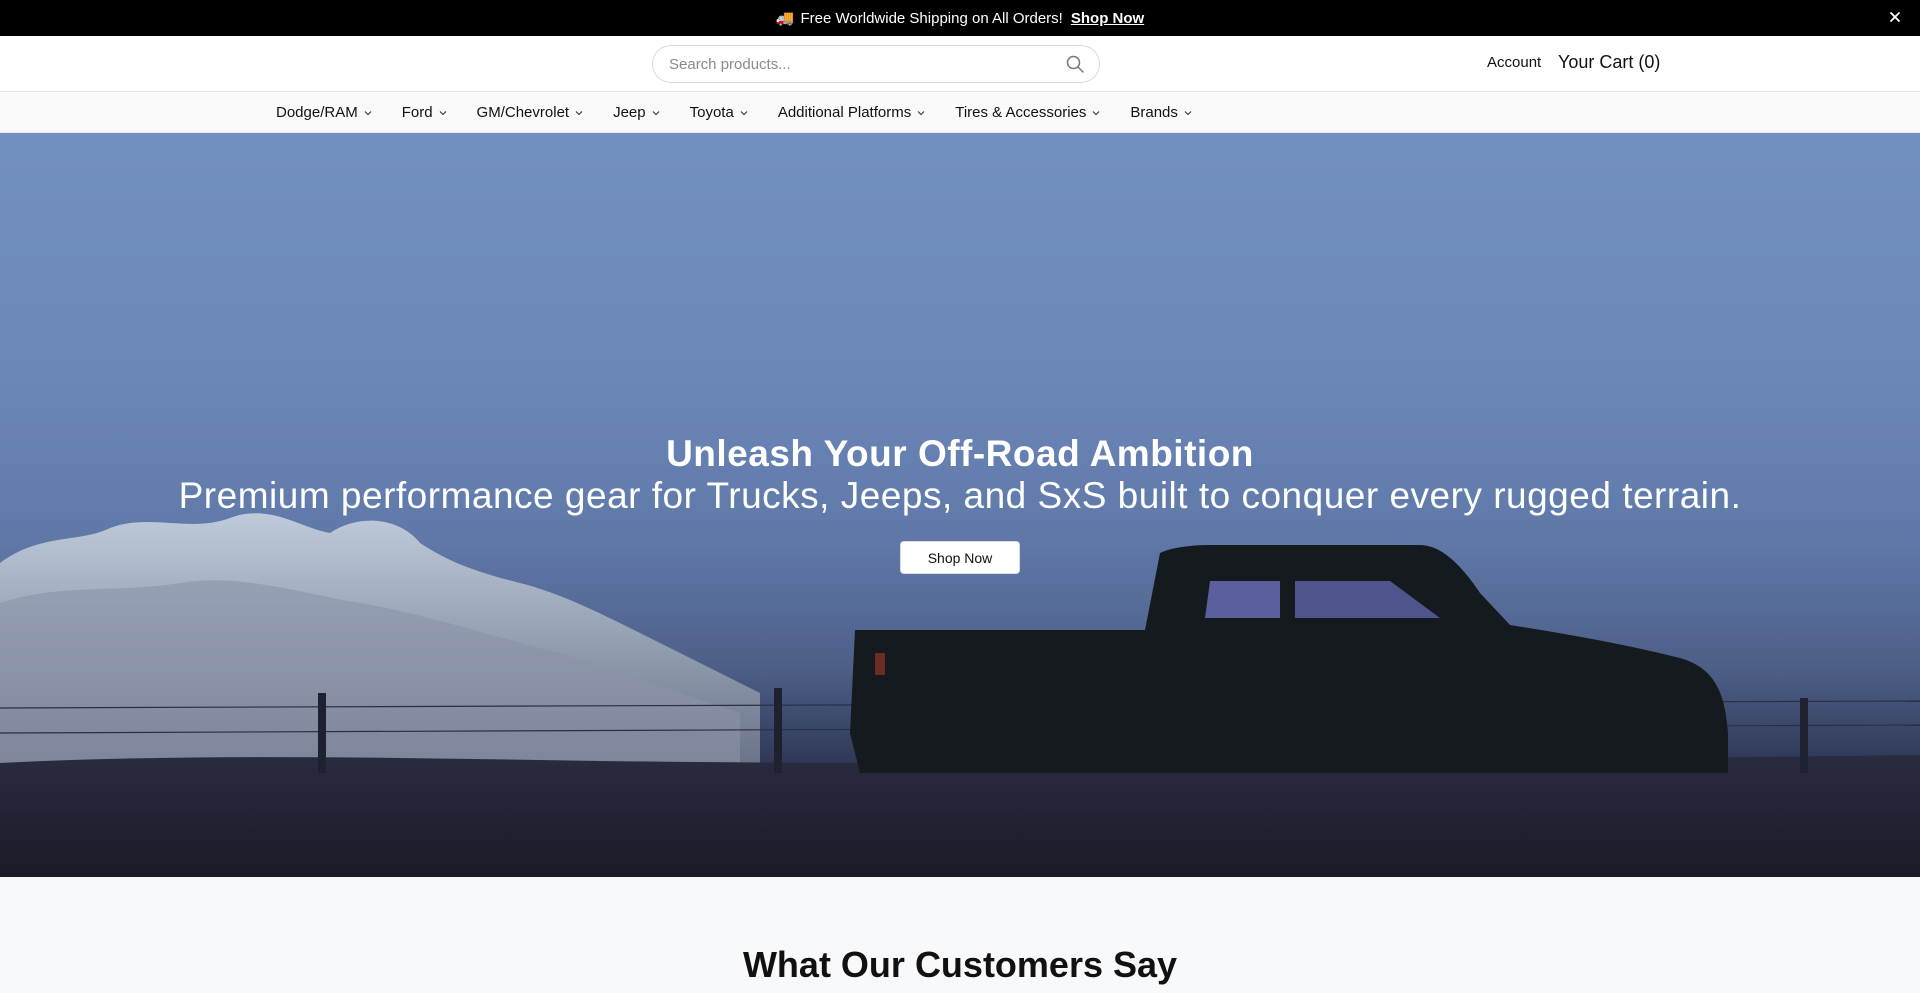 This screenshot has height=993, width=1920. What do you see at coordinates (960, 557) in the screenshot?
I see `hero-shop-now-button: Shop Now` at bounding box center [960, 557].